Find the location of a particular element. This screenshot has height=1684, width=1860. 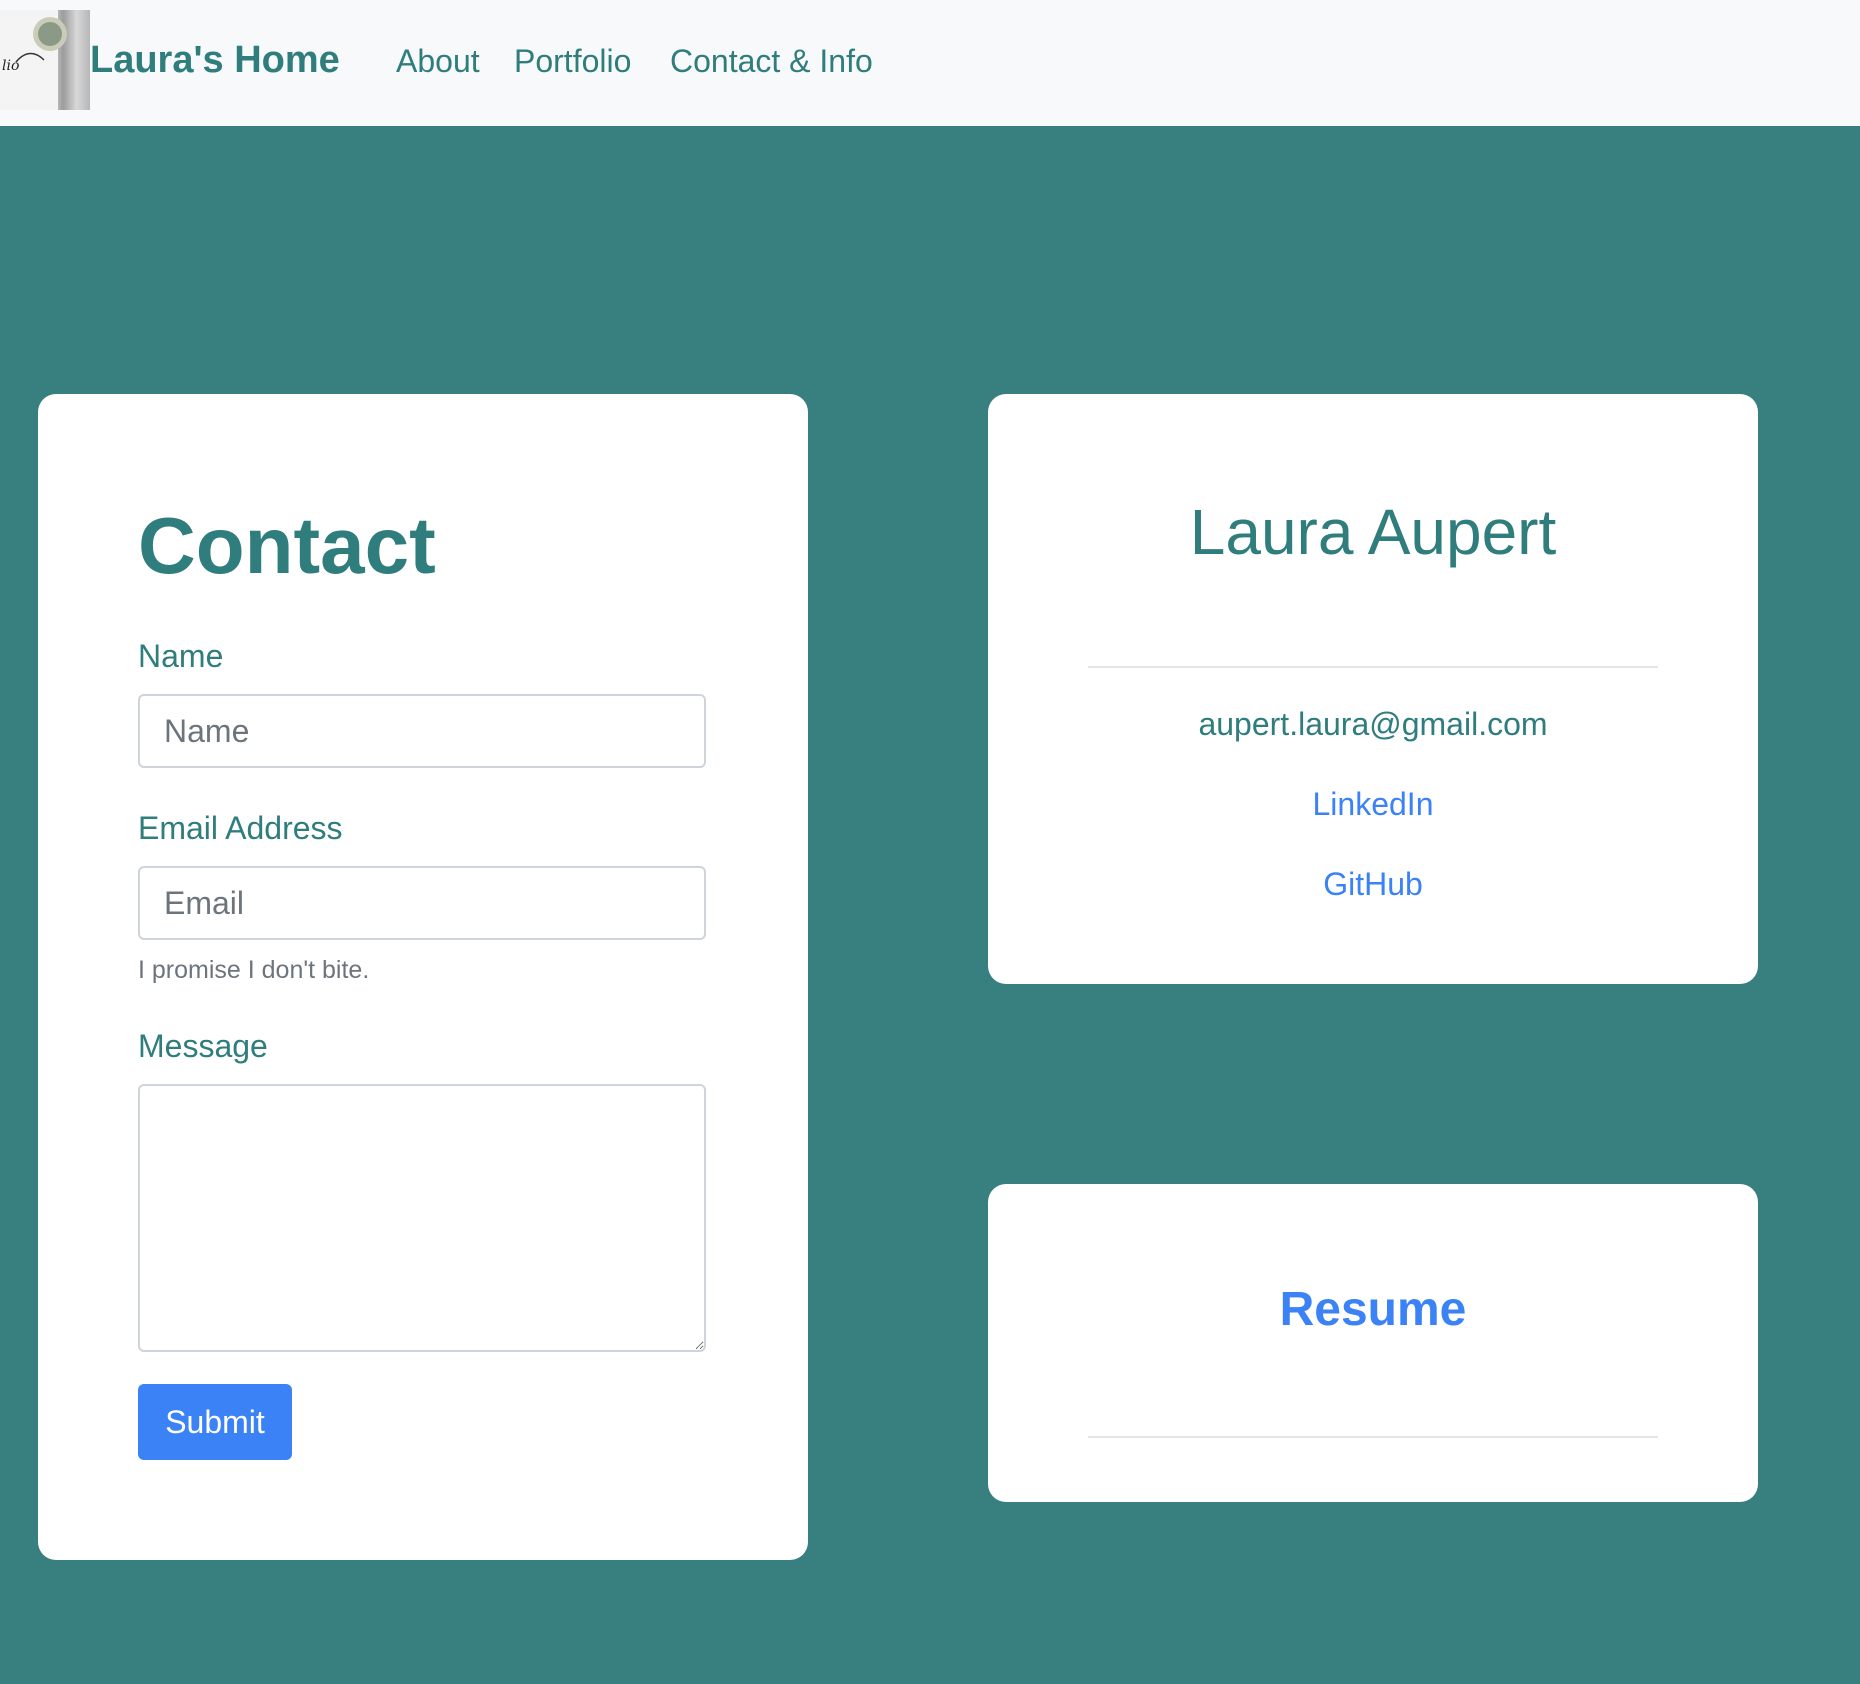

message-label: Message is located at coordinates (203, 1046).